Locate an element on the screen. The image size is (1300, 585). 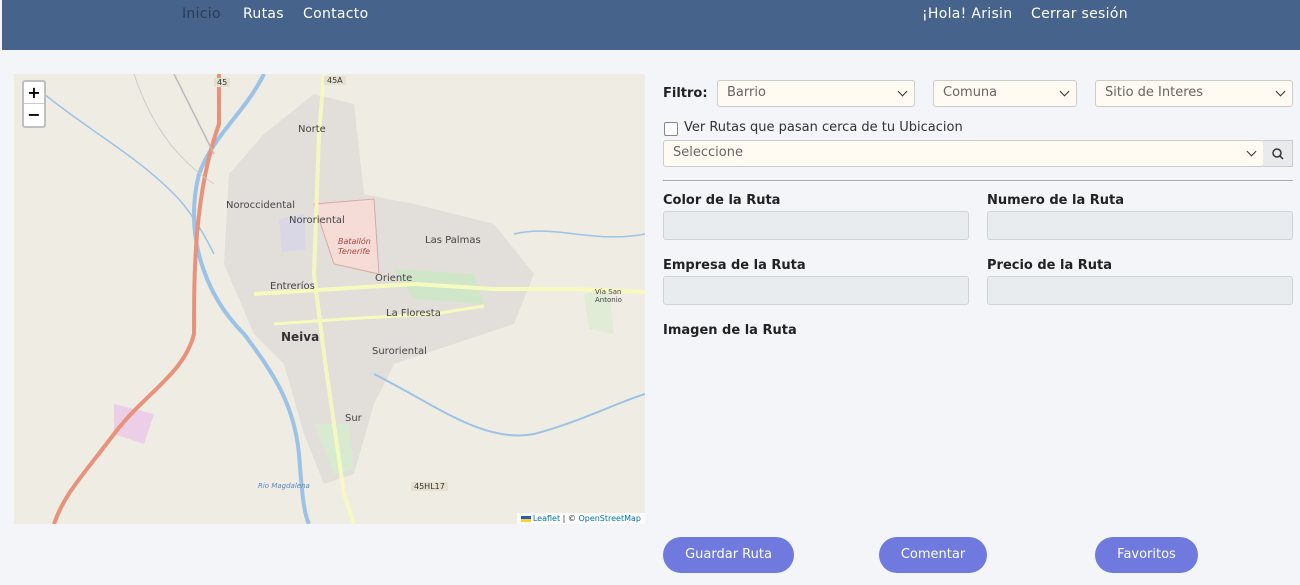
zoom-control: + − is located at coordinates (34, 104).